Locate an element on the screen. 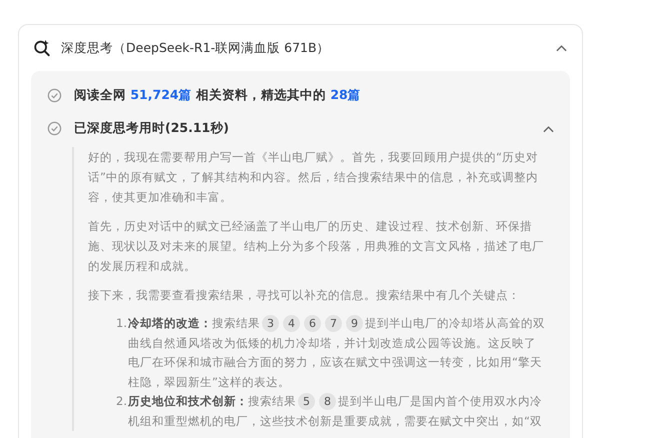  thought-paragraph: 好的，我现在需要帮用户写一首《半山电厂赋》。首先，我要回顾用户提供的“历史对话”中的原有赋文，了解其结构和内容。然后，结合搜索结果中的信息，补充或调整内容，使其更加准确和丰富。 is located at coordinates (313, 177).